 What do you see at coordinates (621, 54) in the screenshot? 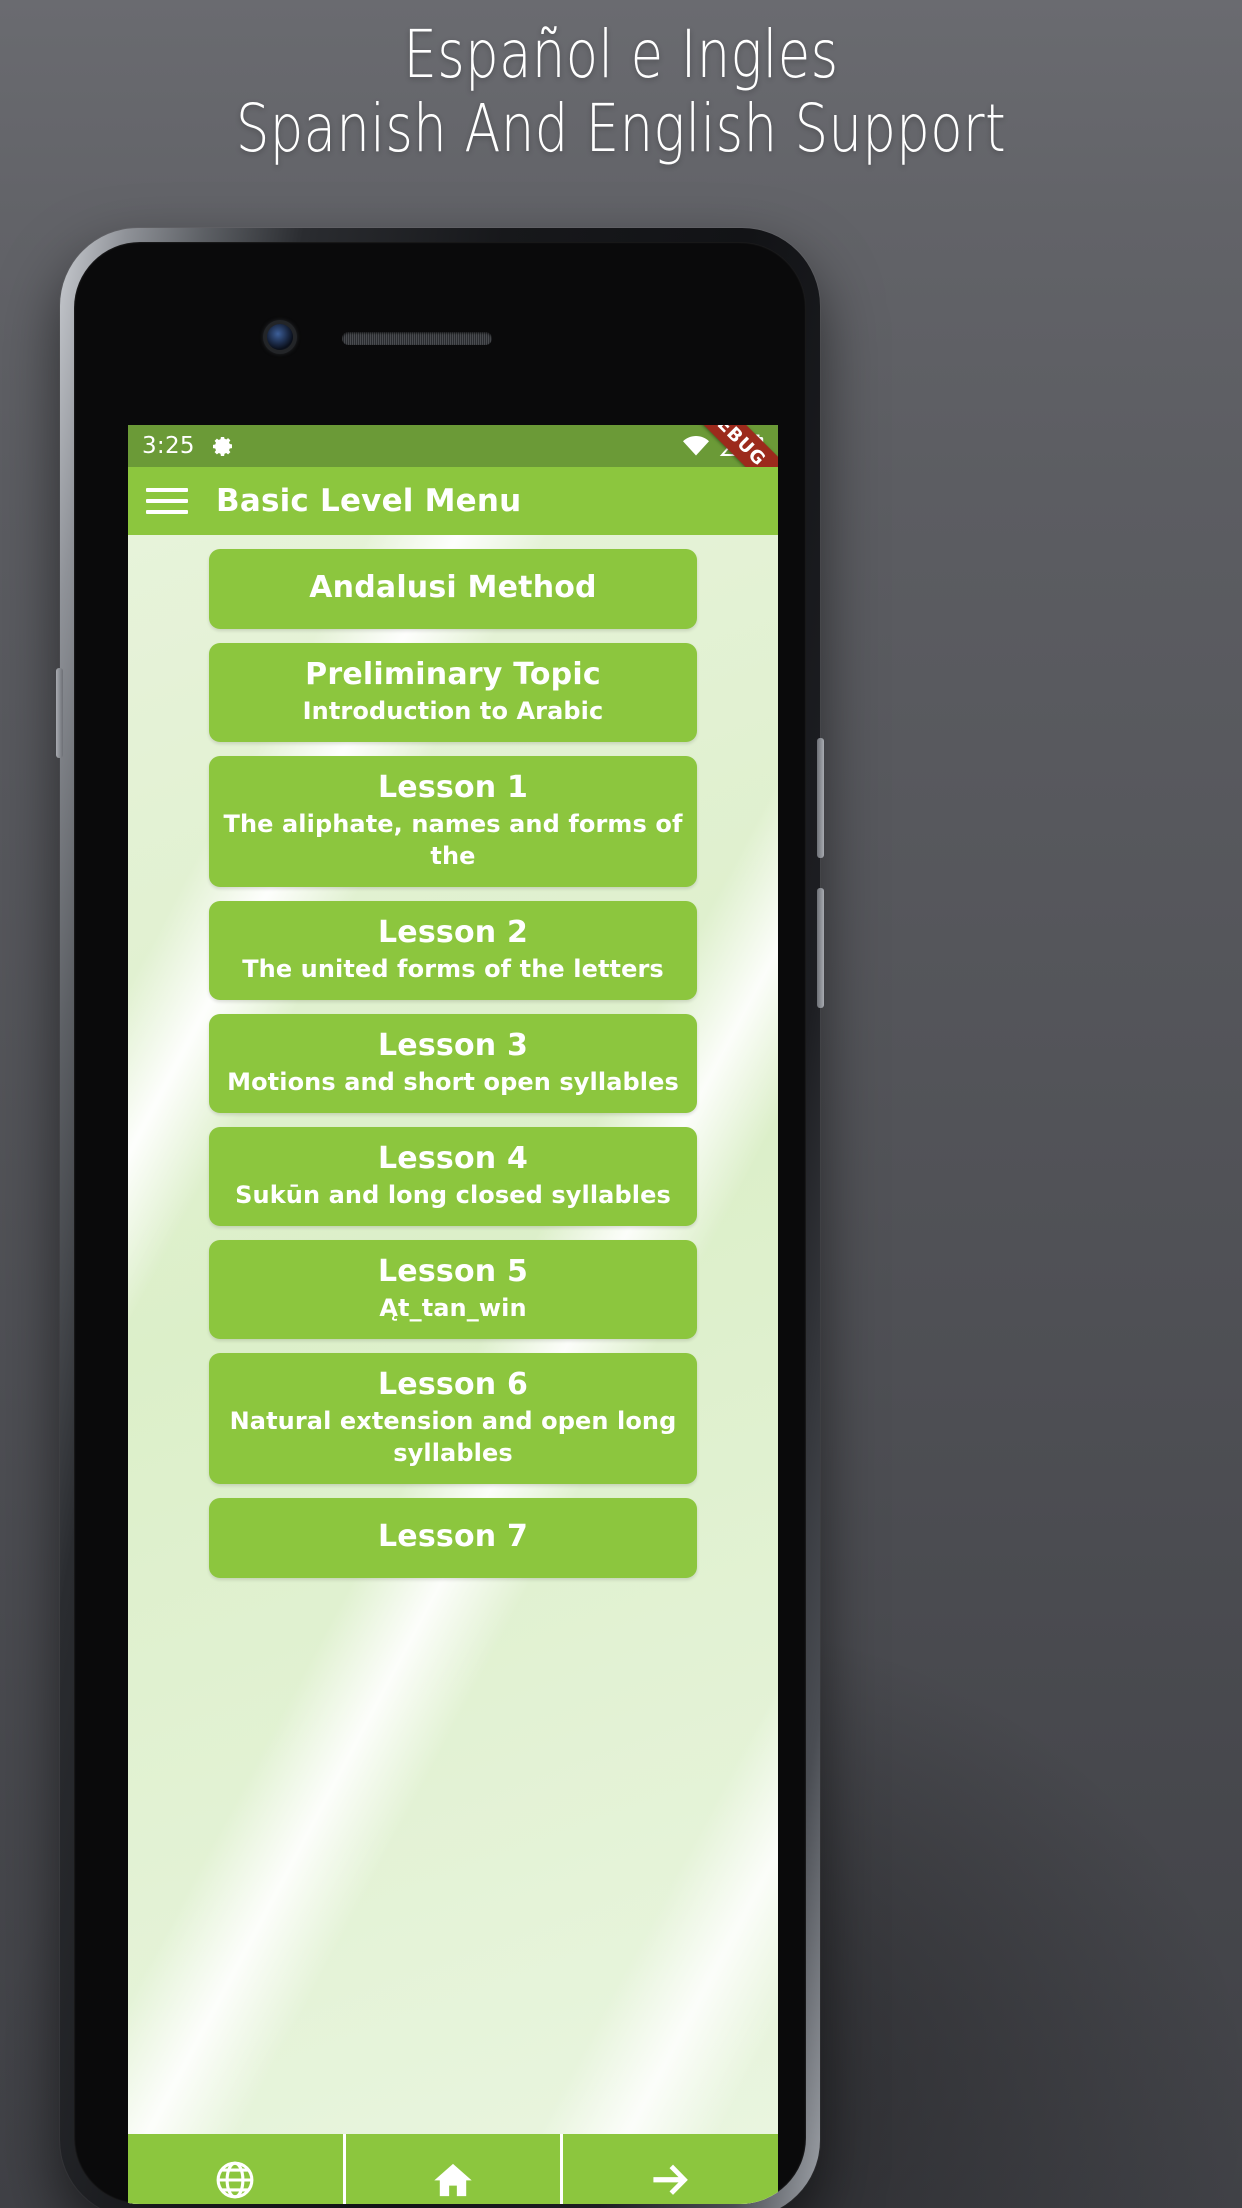
I see `promo-headline-line-1: Español e Ingles` at bounding box center [621, 54].